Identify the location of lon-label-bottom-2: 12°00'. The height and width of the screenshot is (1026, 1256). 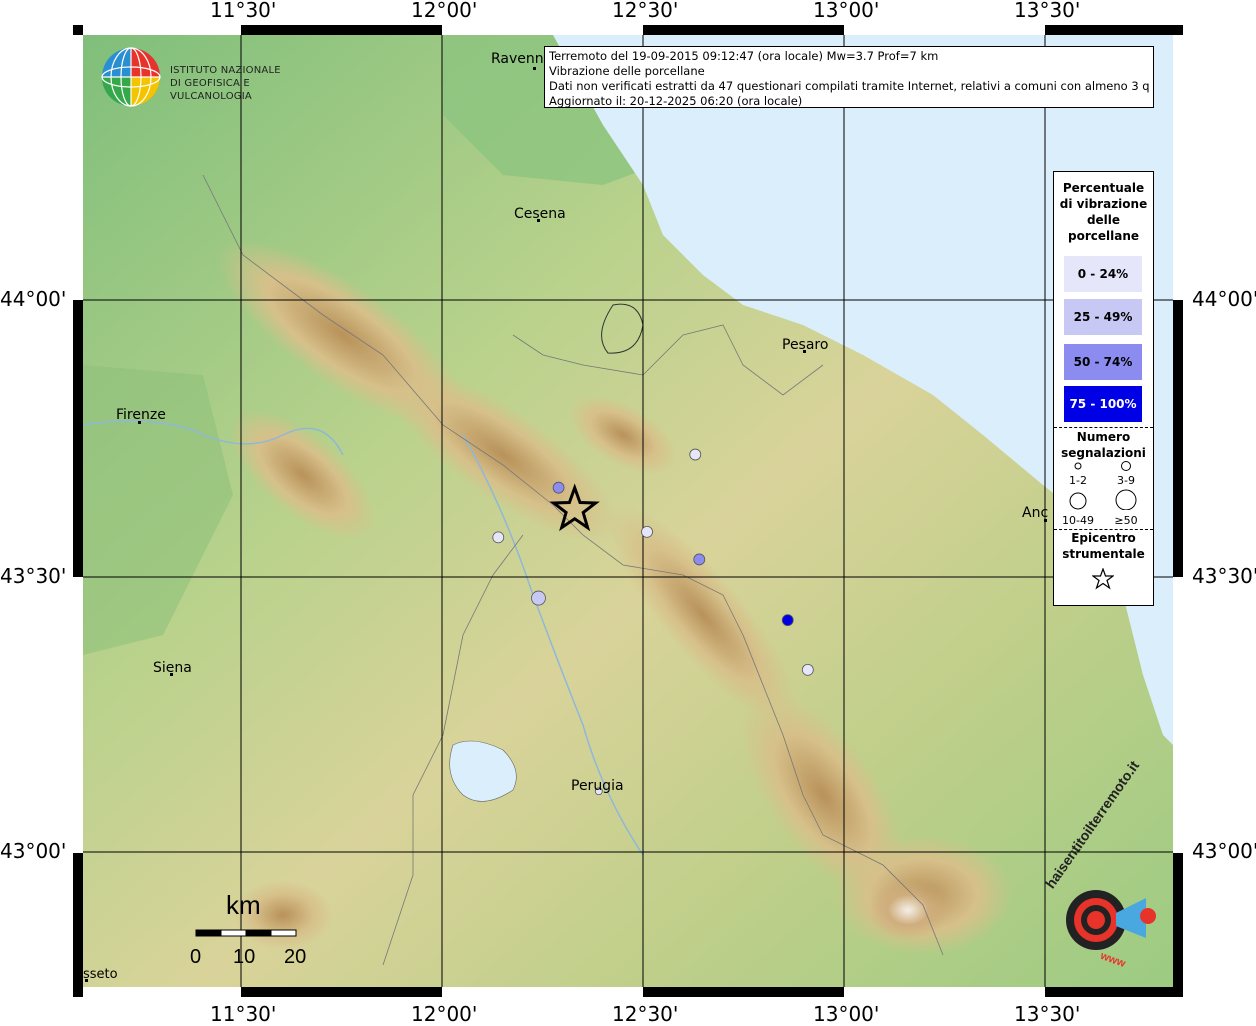
(444, 1014).